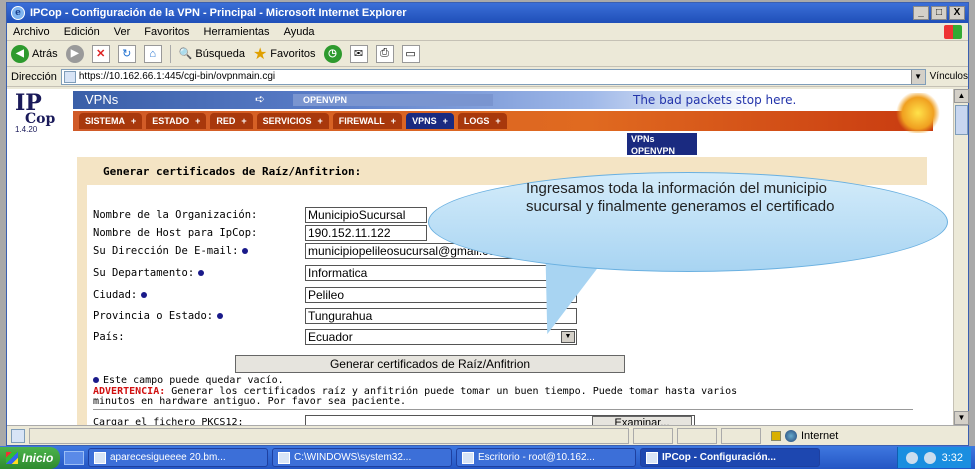  Describe the element at coordinates (430, 121) in the screenshot. I see `tab-vpns: VPNS +` at that location.